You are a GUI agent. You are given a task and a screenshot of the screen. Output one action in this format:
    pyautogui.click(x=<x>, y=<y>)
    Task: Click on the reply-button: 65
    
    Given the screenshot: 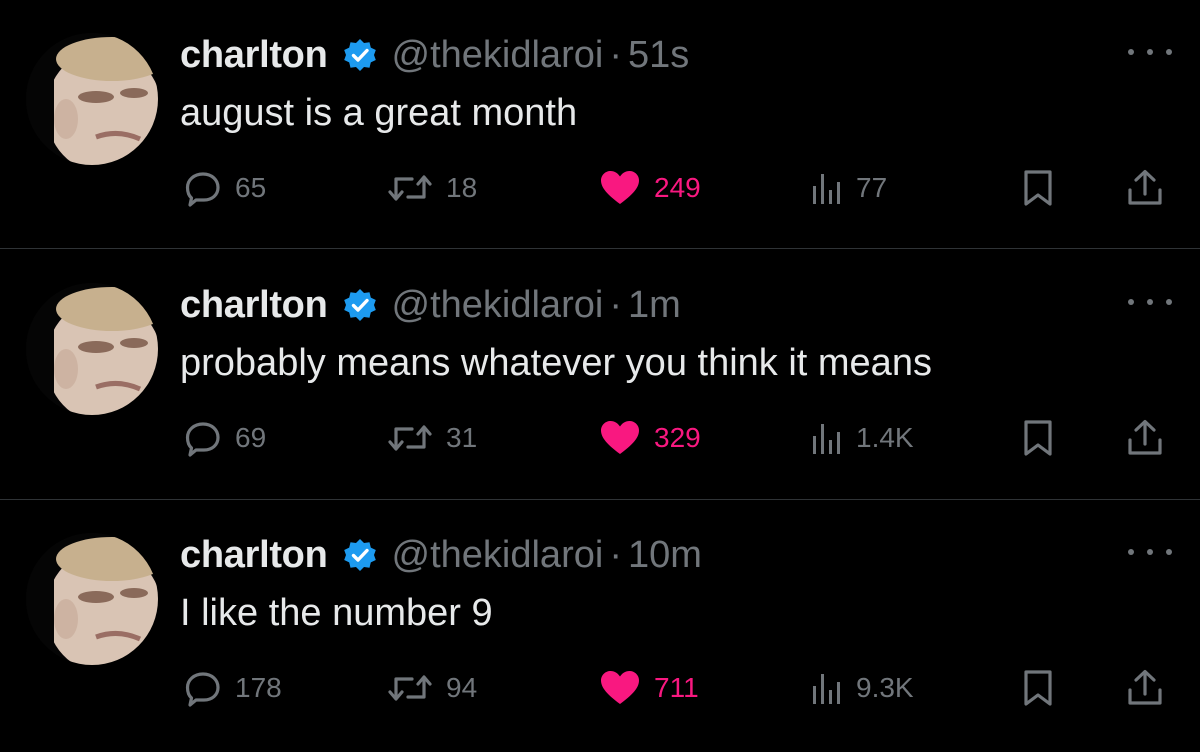 What is the action you would take?
    pyautogui.click(x=224, y=188)
    